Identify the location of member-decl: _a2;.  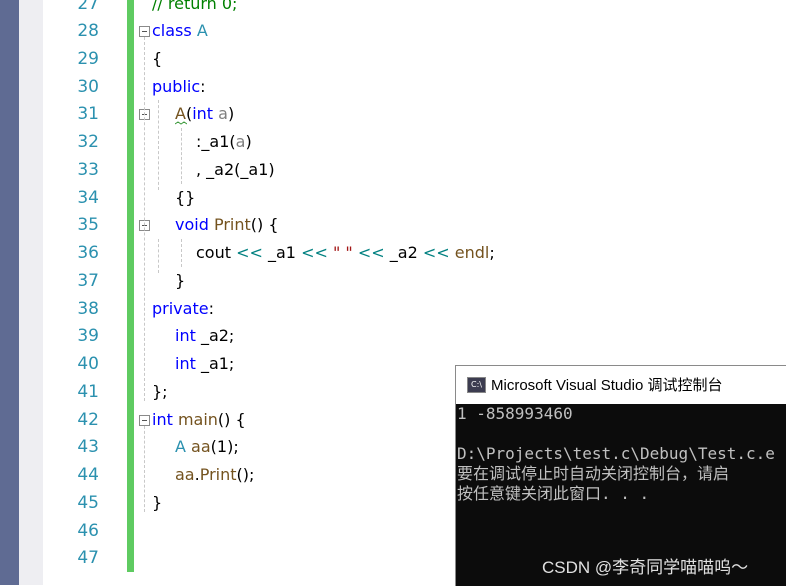
(215, 335).